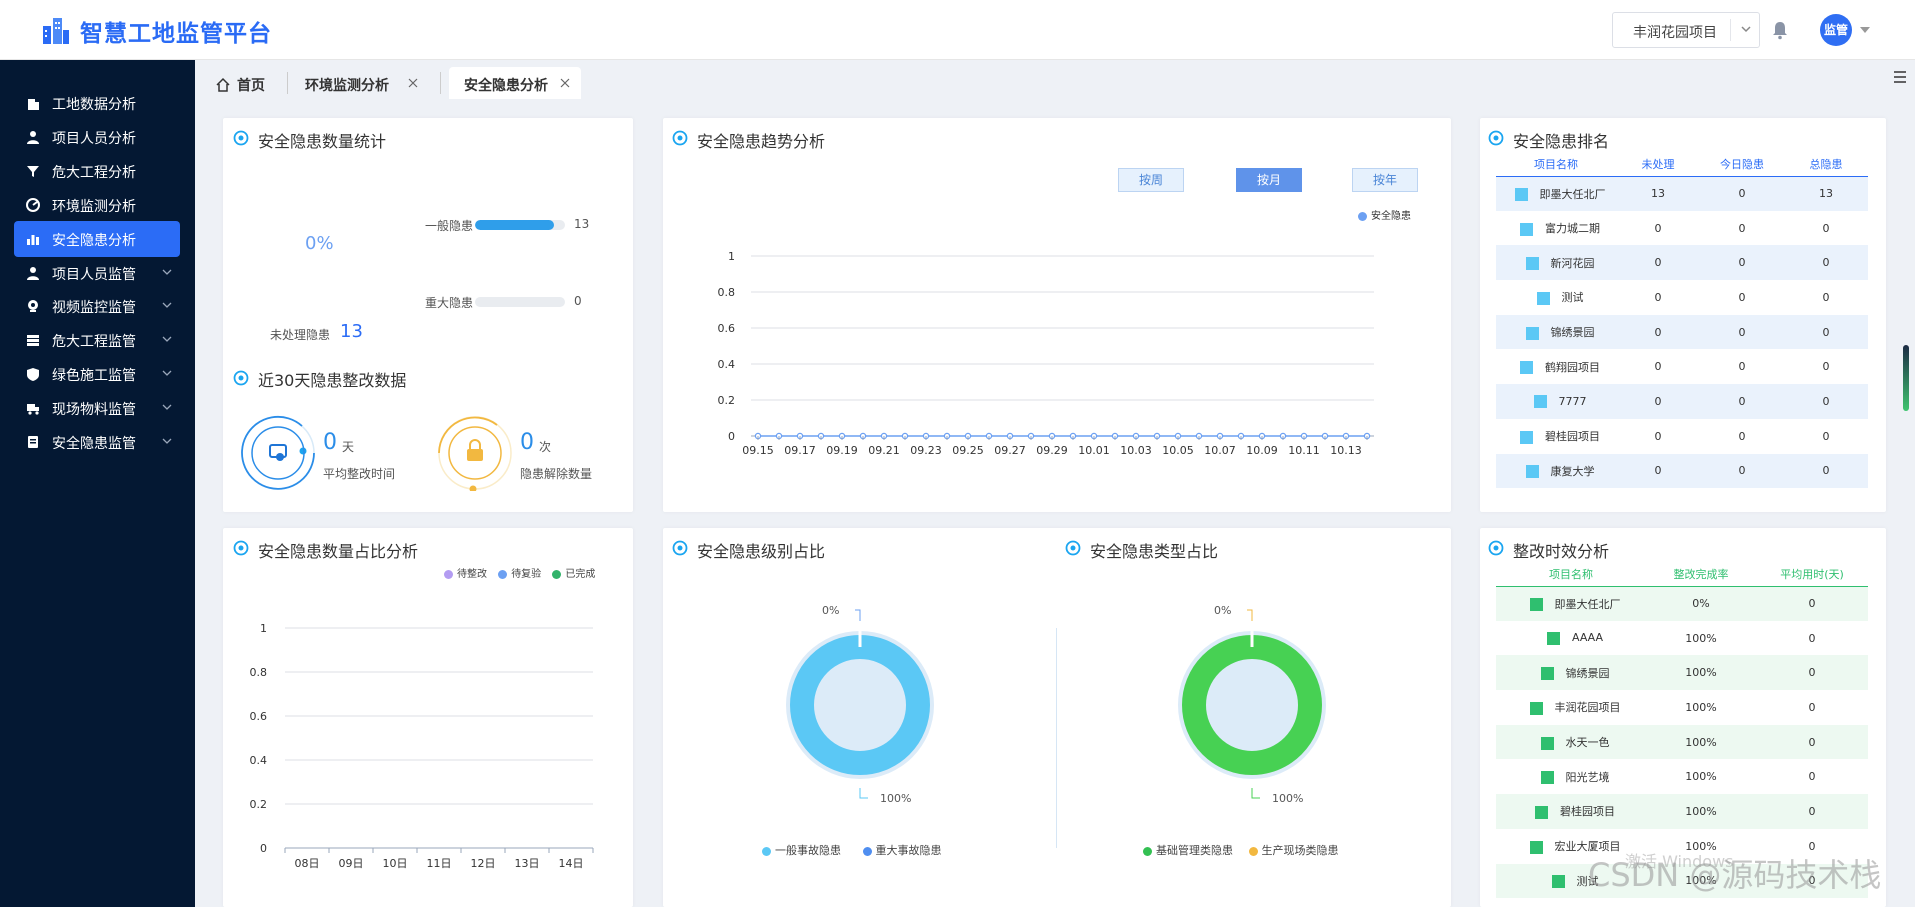 This screenshot has width=1915, height=907. I want to click on app-title: 智慧工地监管平台, so click(176, 34).